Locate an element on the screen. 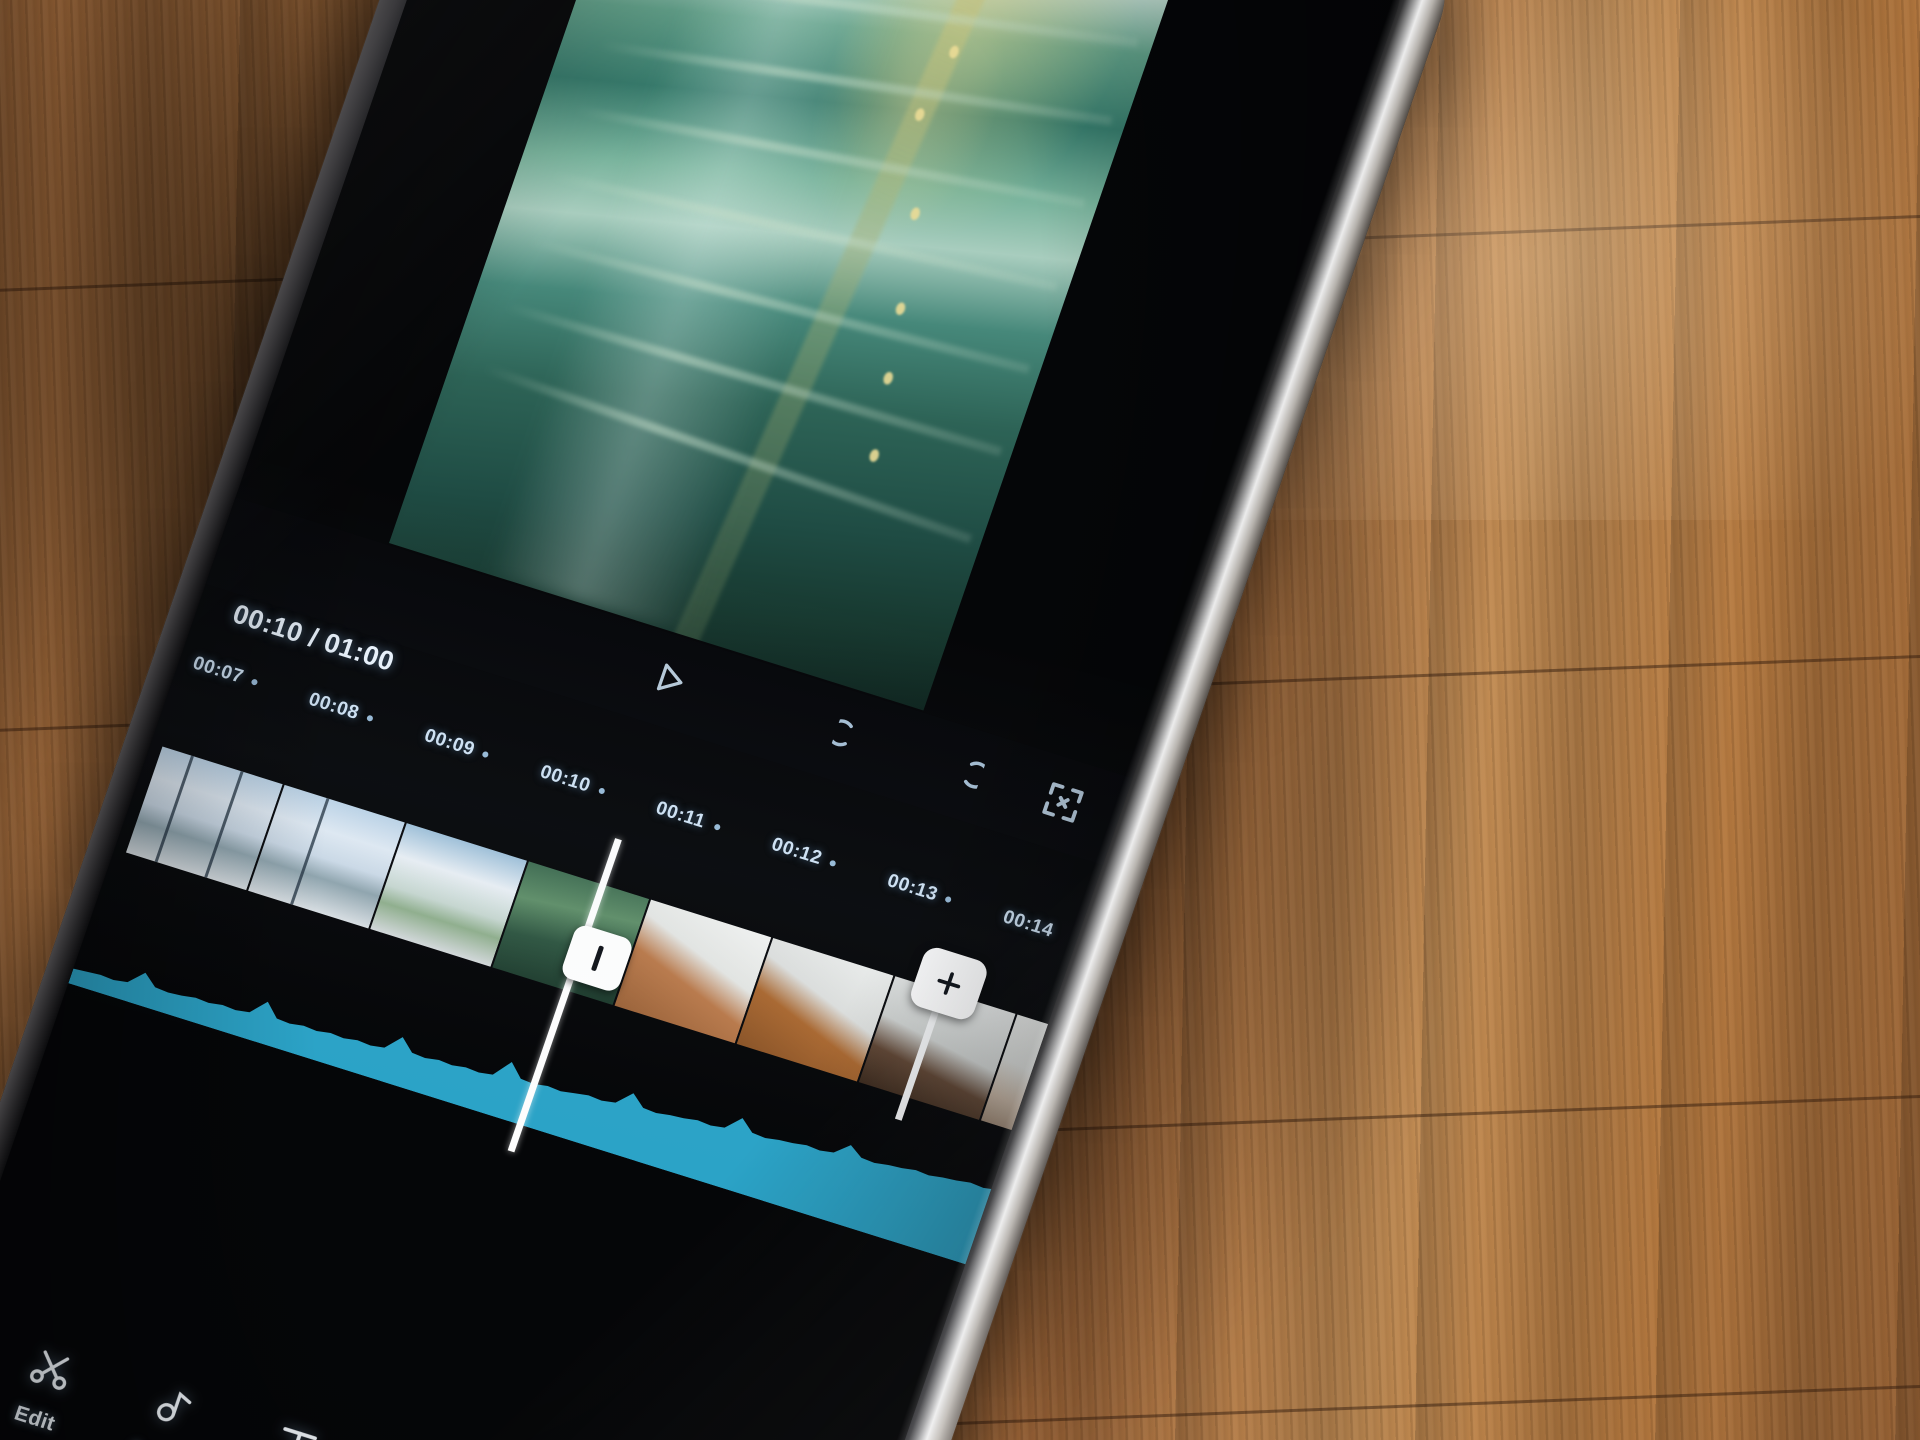 This screenshot has width=1920, height=1440. play-icon is located at coordinates (670, 676).